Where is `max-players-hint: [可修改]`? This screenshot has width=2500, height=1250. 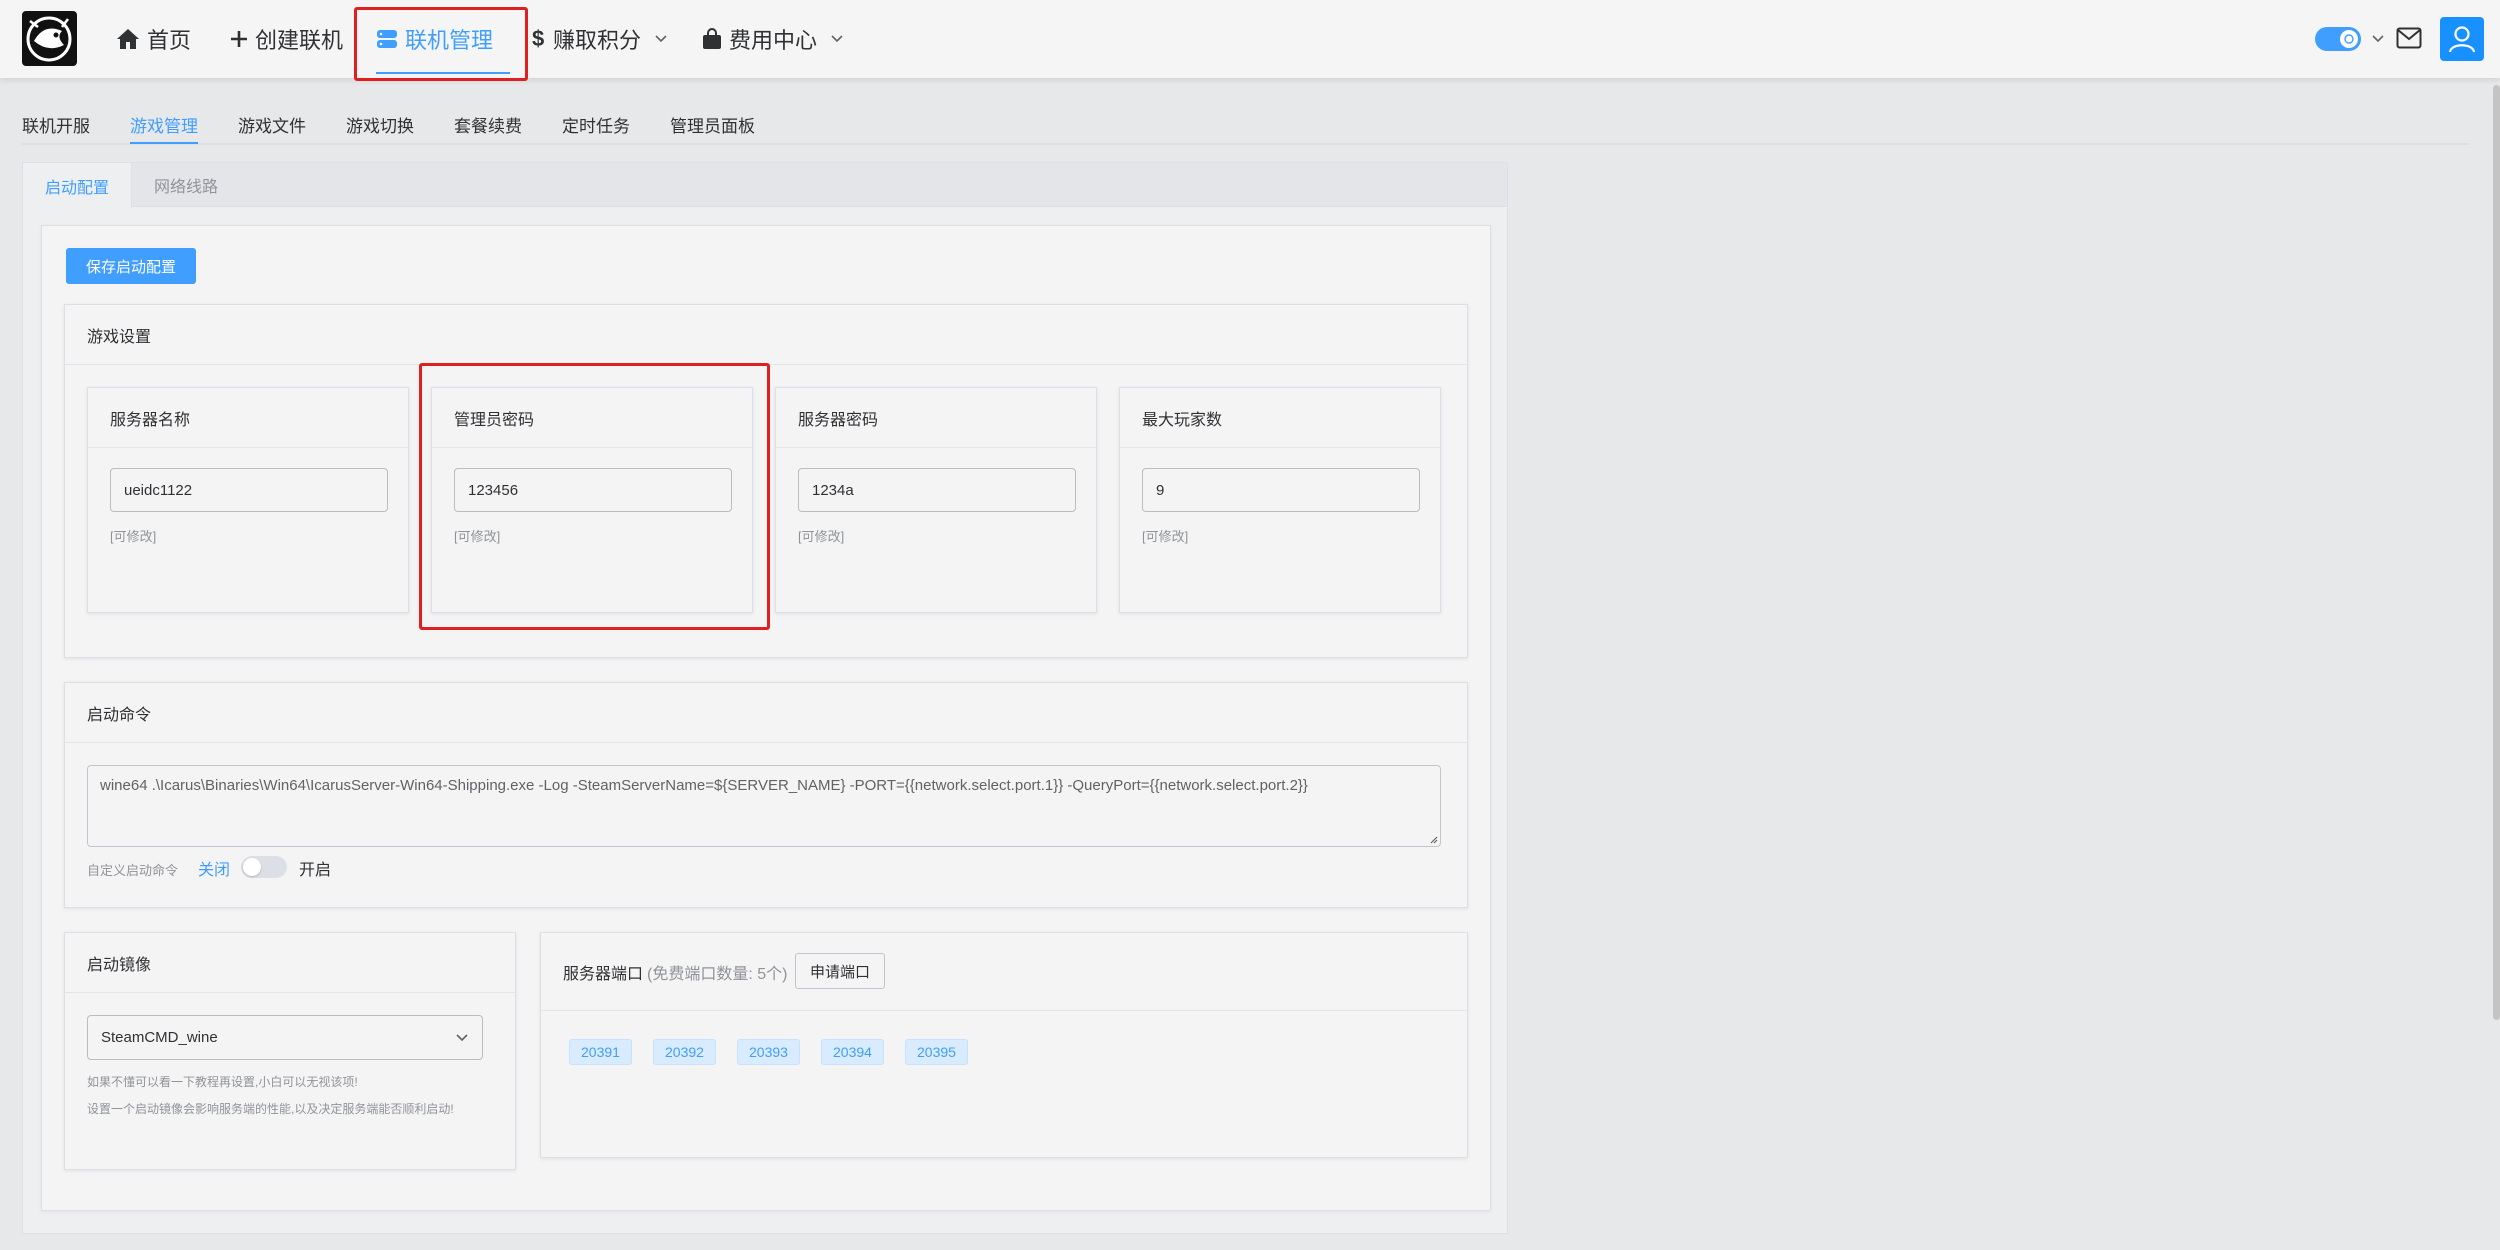
max-players-hint: [可修改] is located at coordinates (1165, 536).